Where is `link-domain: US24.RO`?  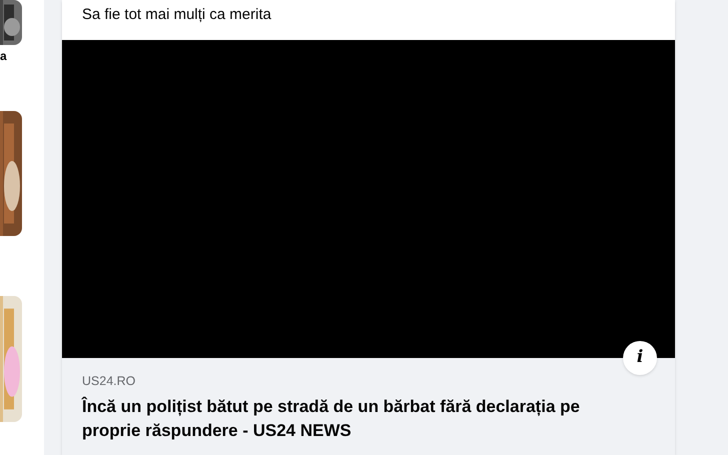 link-domain: US24.RO is located at coordinates (109, 381).